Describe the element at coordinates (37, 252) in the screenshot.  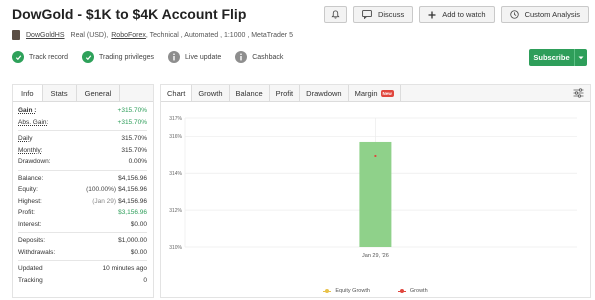
I see `stat-label: Withdrawals:` at that location.